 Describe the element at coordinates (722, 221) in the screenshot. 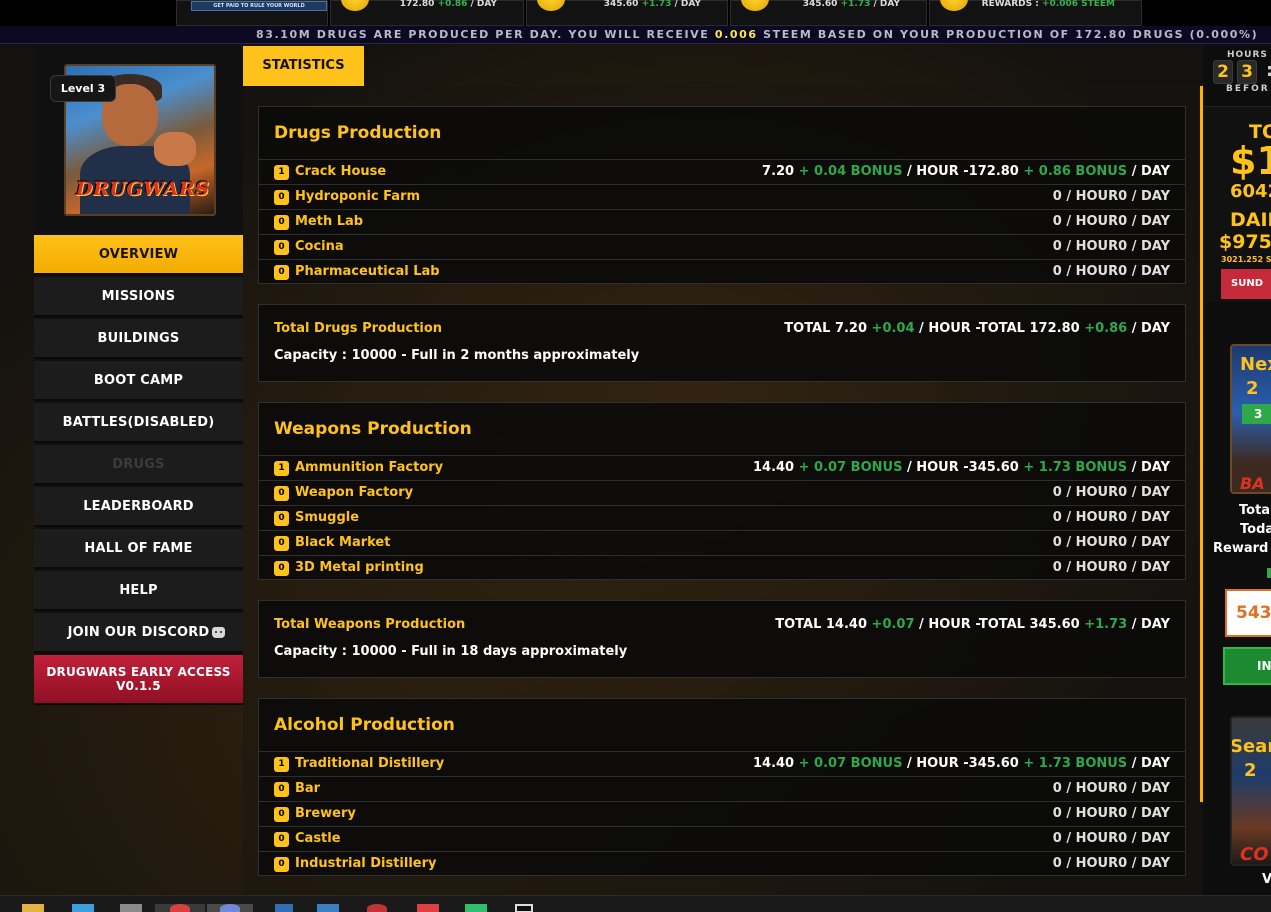

I see `building-row: 0 Meth Lab 0 / HOUR0 / DAY` at that location.